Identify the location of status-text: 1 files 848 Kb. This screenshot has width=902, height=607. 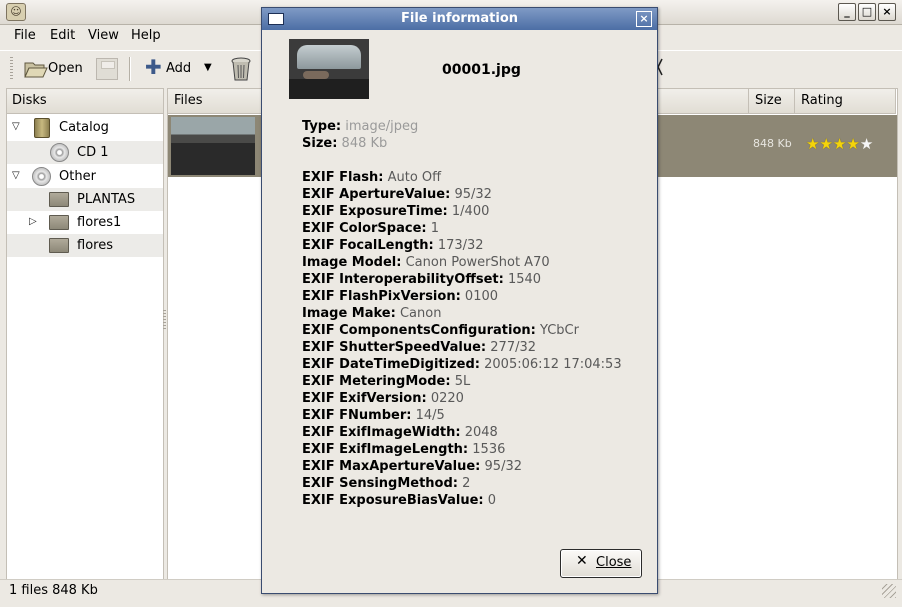
(53, 590).